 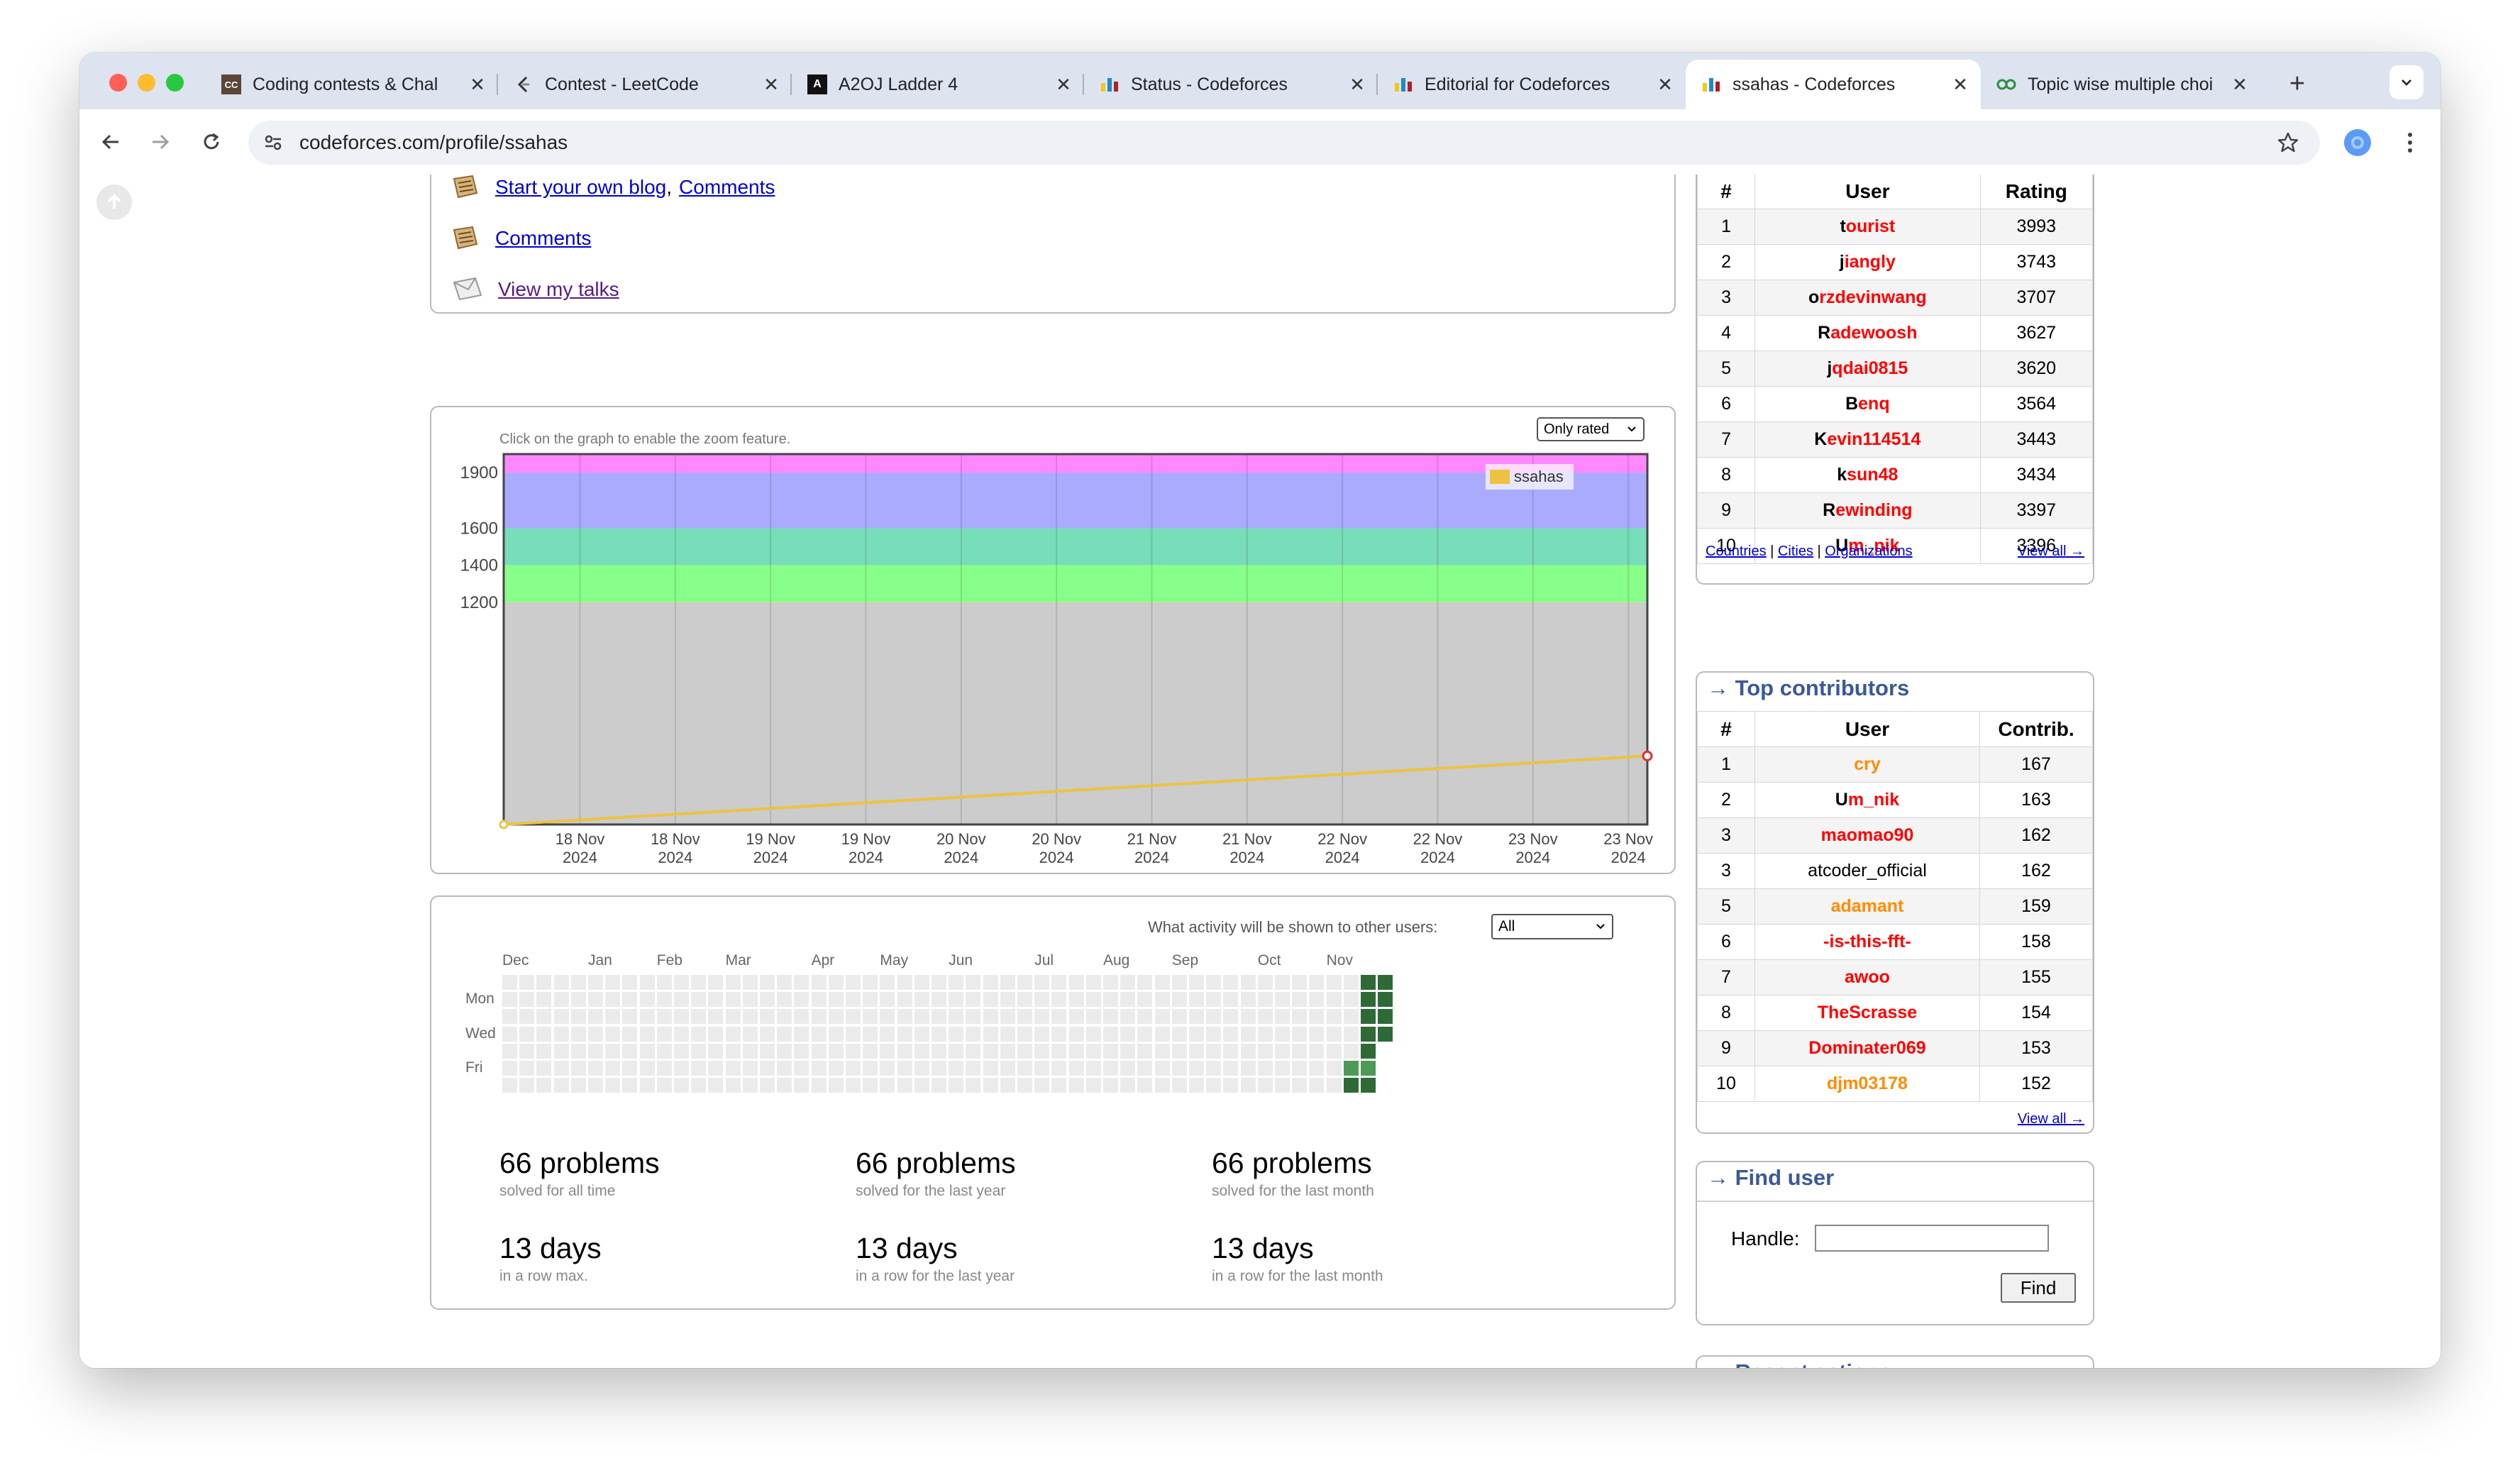 I want to click on activity-visibility-select: All, so click(x=1552, y=926).